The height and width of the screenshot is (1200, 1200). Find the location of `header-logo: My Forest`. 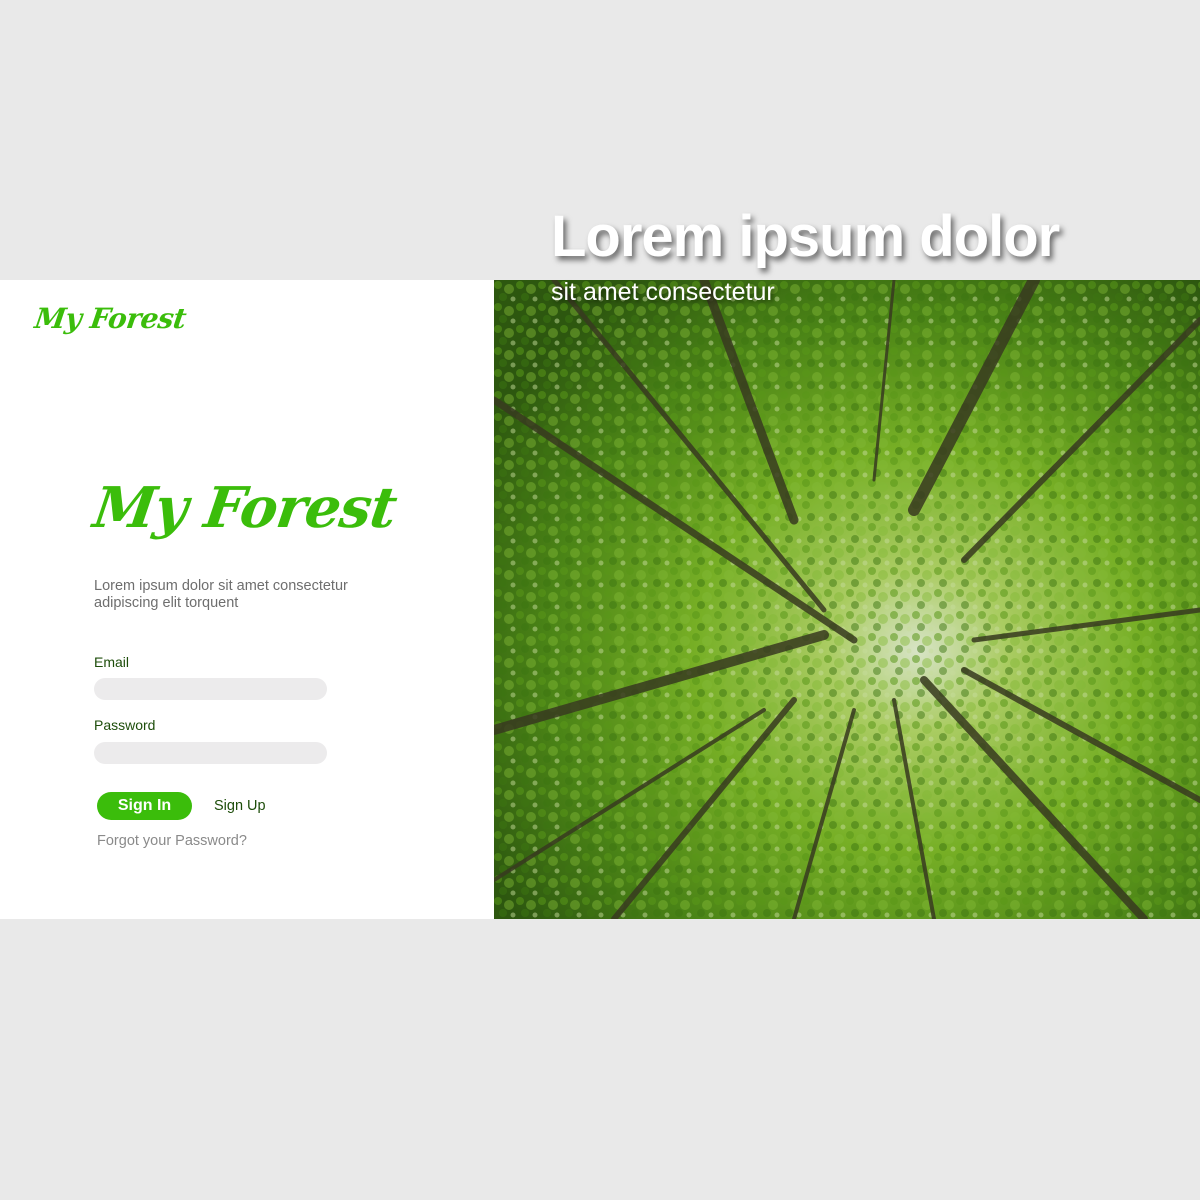

header-logo: My Forest is located at coordinates (110, 318).